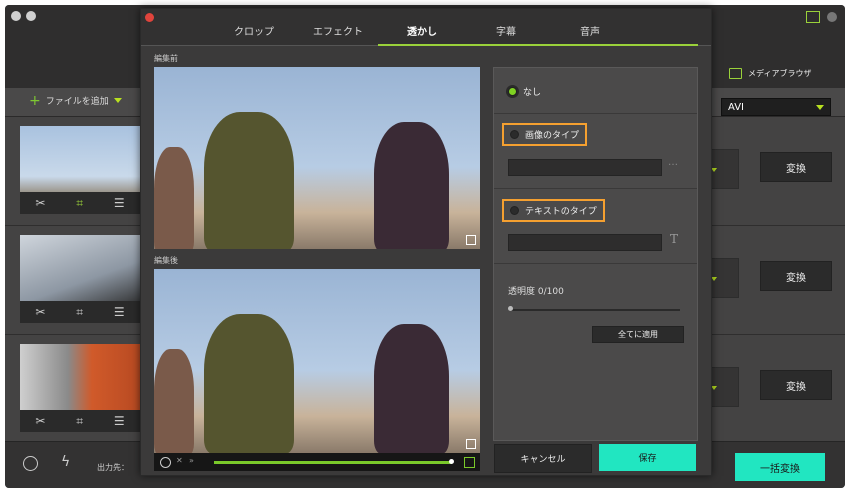 The image size is (850, 492). I want to click on opacity-slider, so click(595, 310).